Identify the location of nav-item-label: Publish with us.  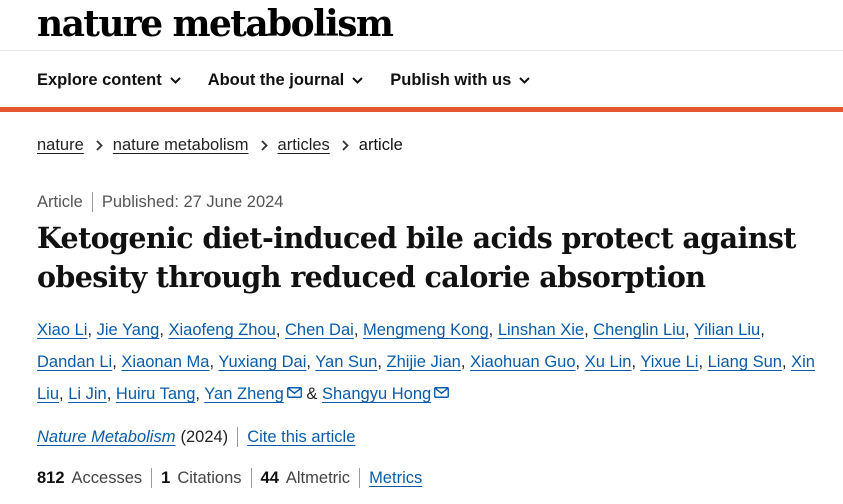
(451, 80).